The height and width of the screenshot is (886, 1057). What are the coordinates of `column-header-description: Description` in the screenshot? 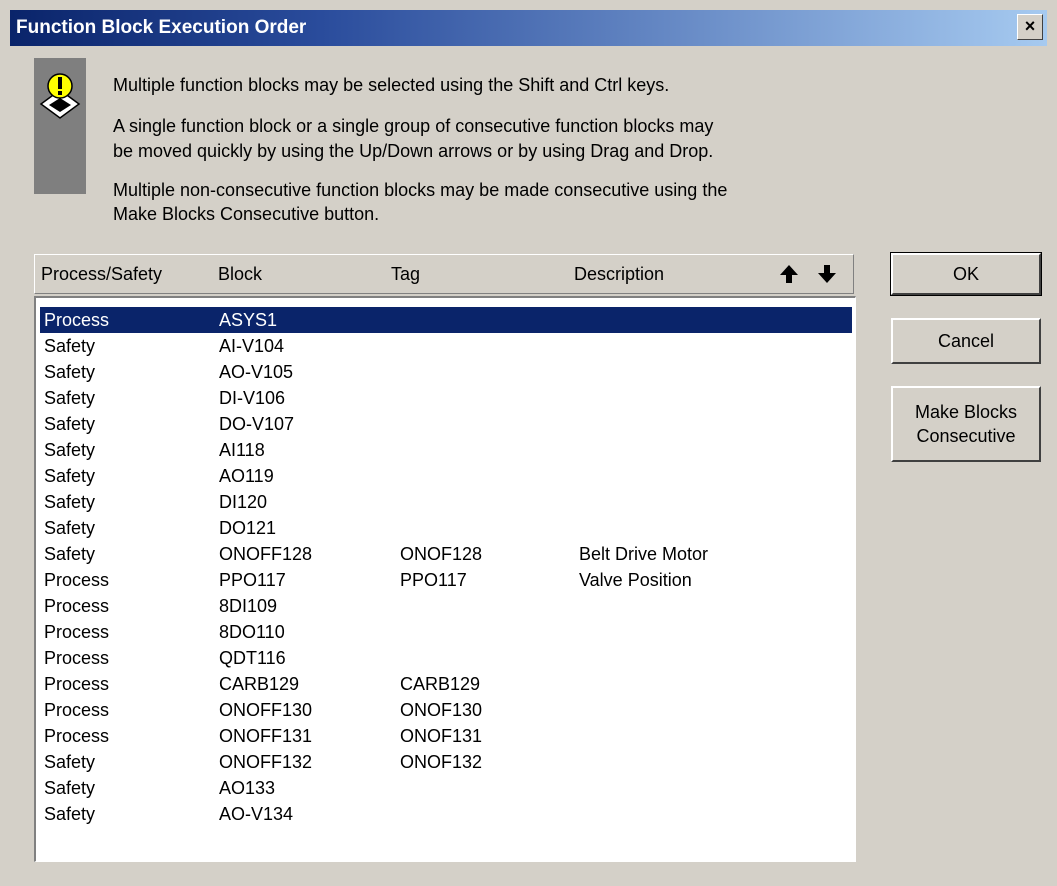 It's located at (619, 274).